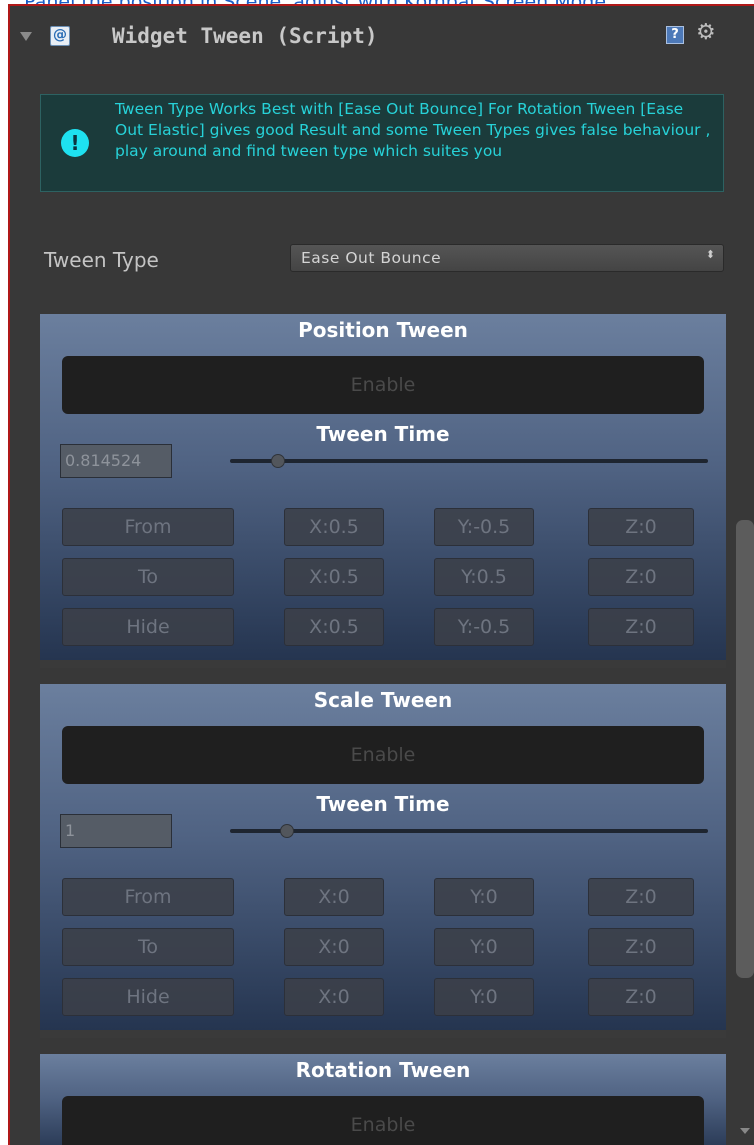  I want to click on to-x-field: X:0.5, so click(334, 577).